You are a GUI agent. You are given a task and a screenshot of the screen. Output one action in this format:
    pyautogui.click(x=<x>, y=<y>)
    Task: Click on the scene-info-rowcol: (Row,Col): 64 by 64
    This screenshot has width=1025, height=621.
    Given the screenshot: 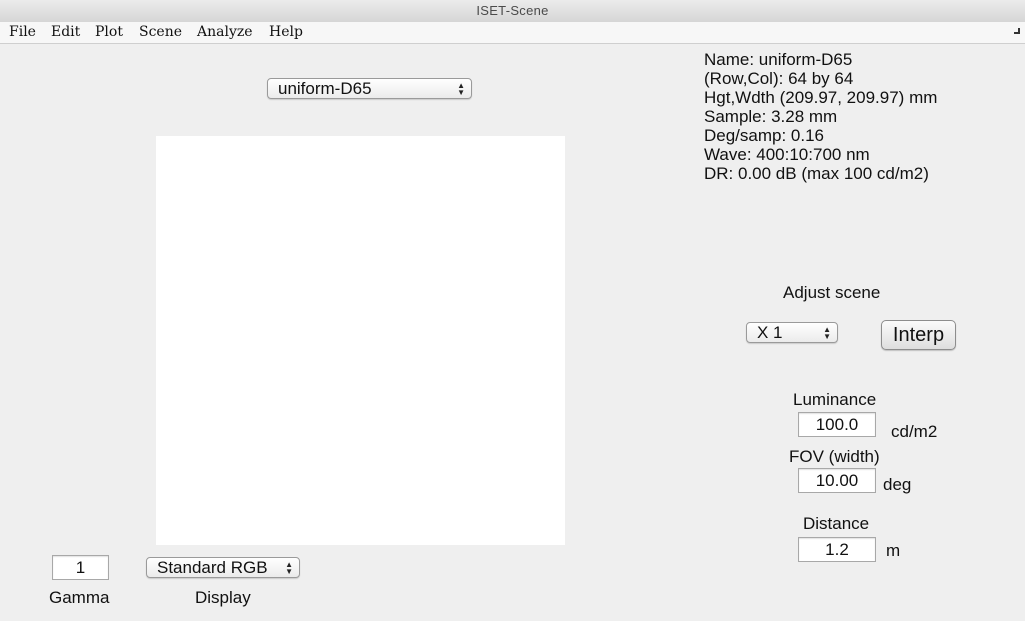 What is the action you would take?
    pyautogui.click(x=779, y=78)
    